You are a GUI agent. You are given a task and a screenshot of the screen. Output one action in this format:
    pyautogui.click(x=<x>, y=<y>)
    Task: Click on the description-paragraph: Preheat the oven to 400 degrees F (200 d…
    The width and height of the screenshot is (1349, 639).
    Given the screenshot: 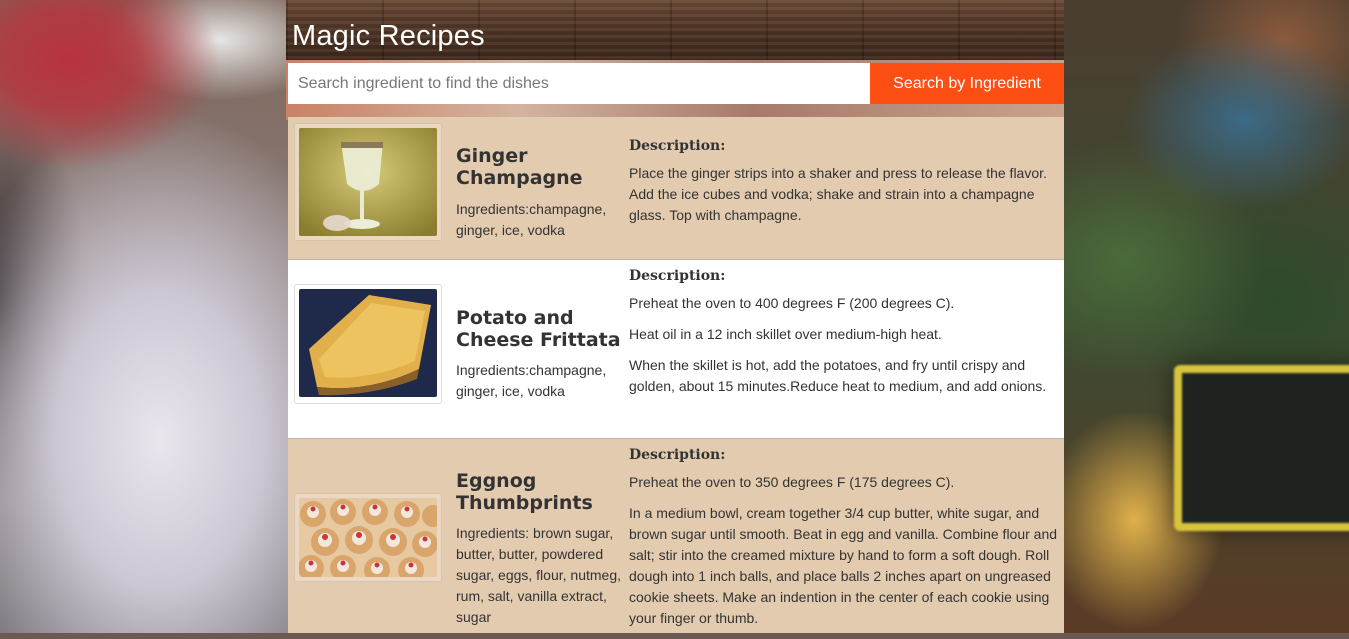 What is the action you would take?
    pyautogui.click(x=792, y=303)
    